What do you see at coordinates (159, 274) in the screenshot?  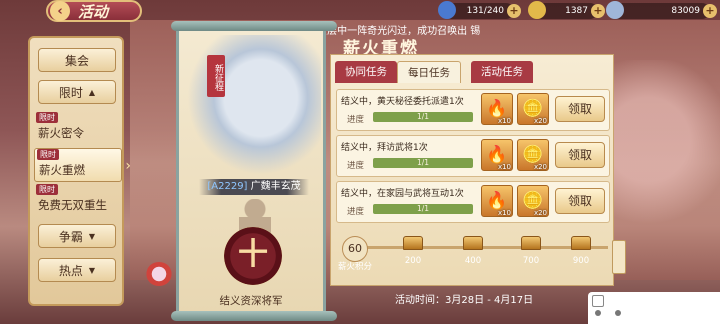 I see `mascot-icon` at bounding box center [159, 274].